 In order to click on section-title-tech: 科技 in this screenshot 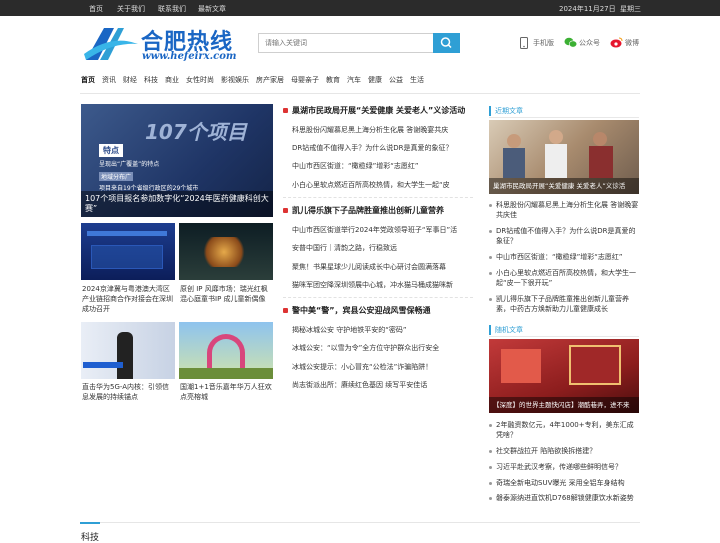, I will do `click(90, 536)`.